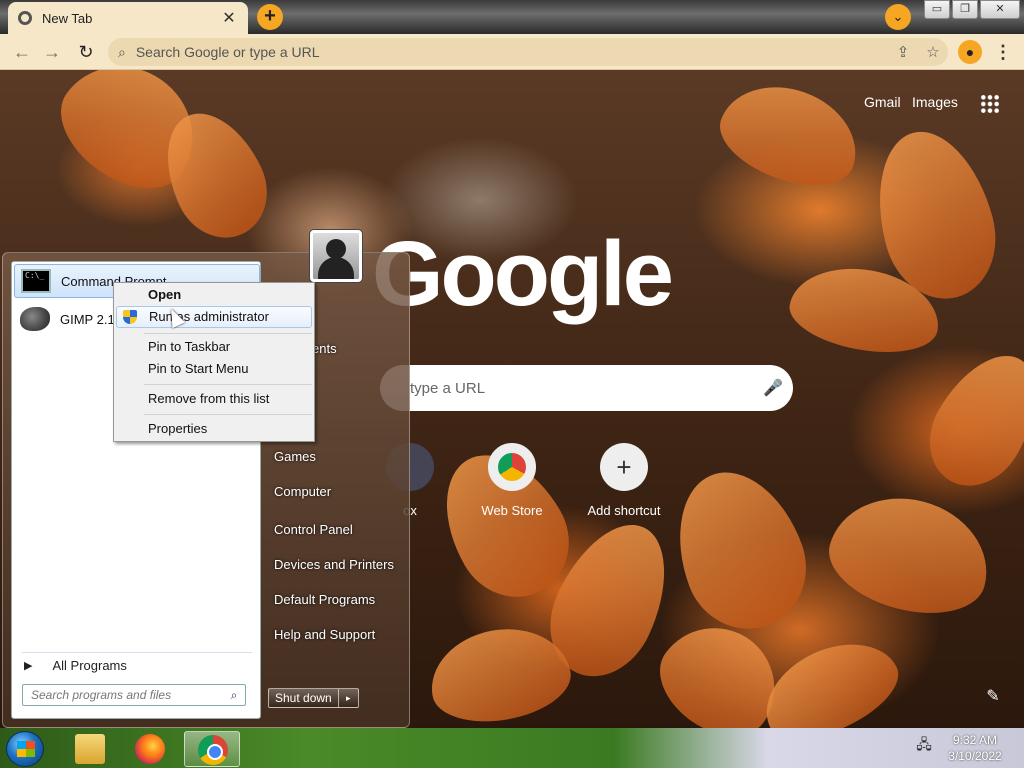  Describe the element at coordinates (214, 429) in the screenshot. I see `menu-item-properties: Properties` at that location.